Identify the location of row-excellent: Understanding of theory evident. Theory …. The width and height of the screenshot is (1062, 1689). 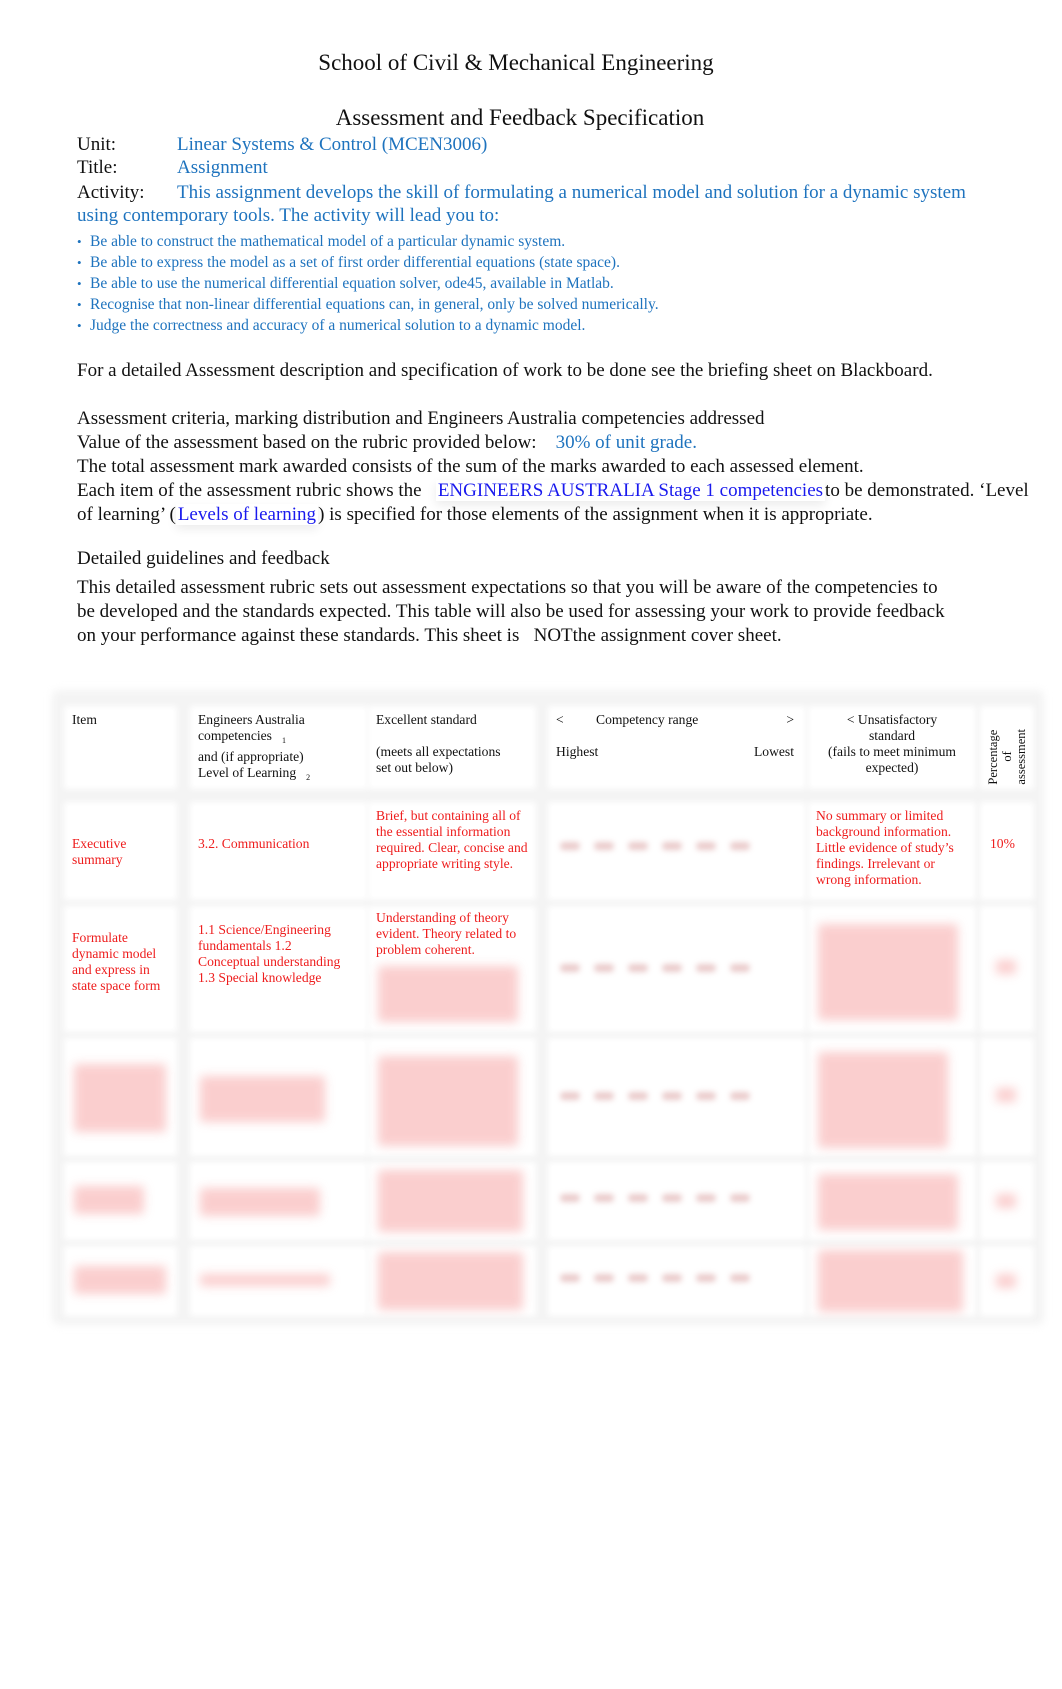
(446, 933).